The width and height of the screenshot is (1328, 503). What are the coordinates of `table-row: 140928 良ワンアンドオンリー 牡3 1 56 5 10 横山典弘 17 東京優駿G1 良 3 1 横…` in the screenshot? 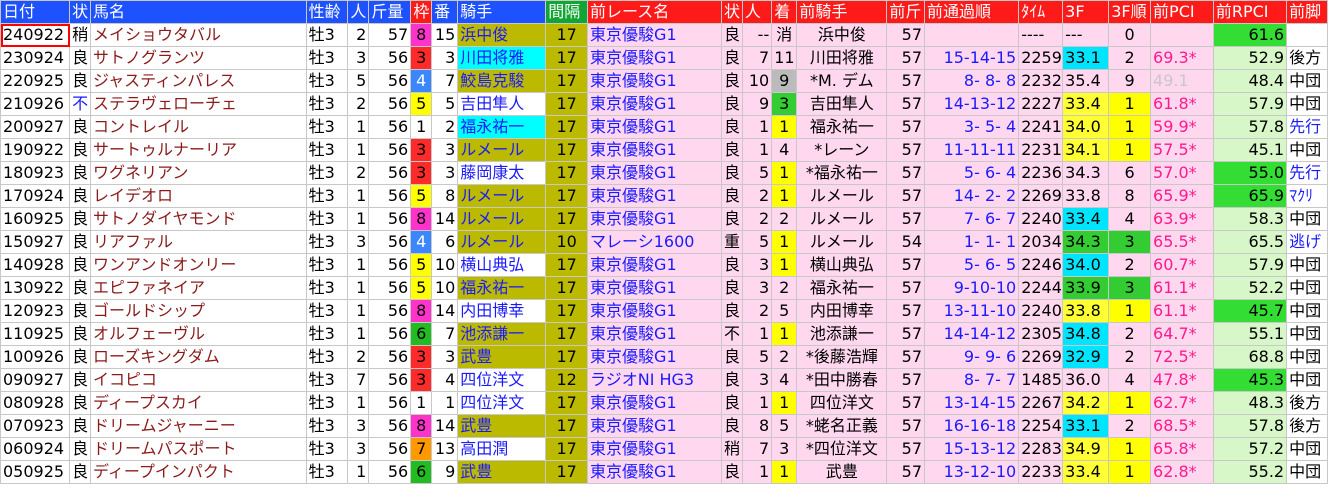 It's located at (664, 265).